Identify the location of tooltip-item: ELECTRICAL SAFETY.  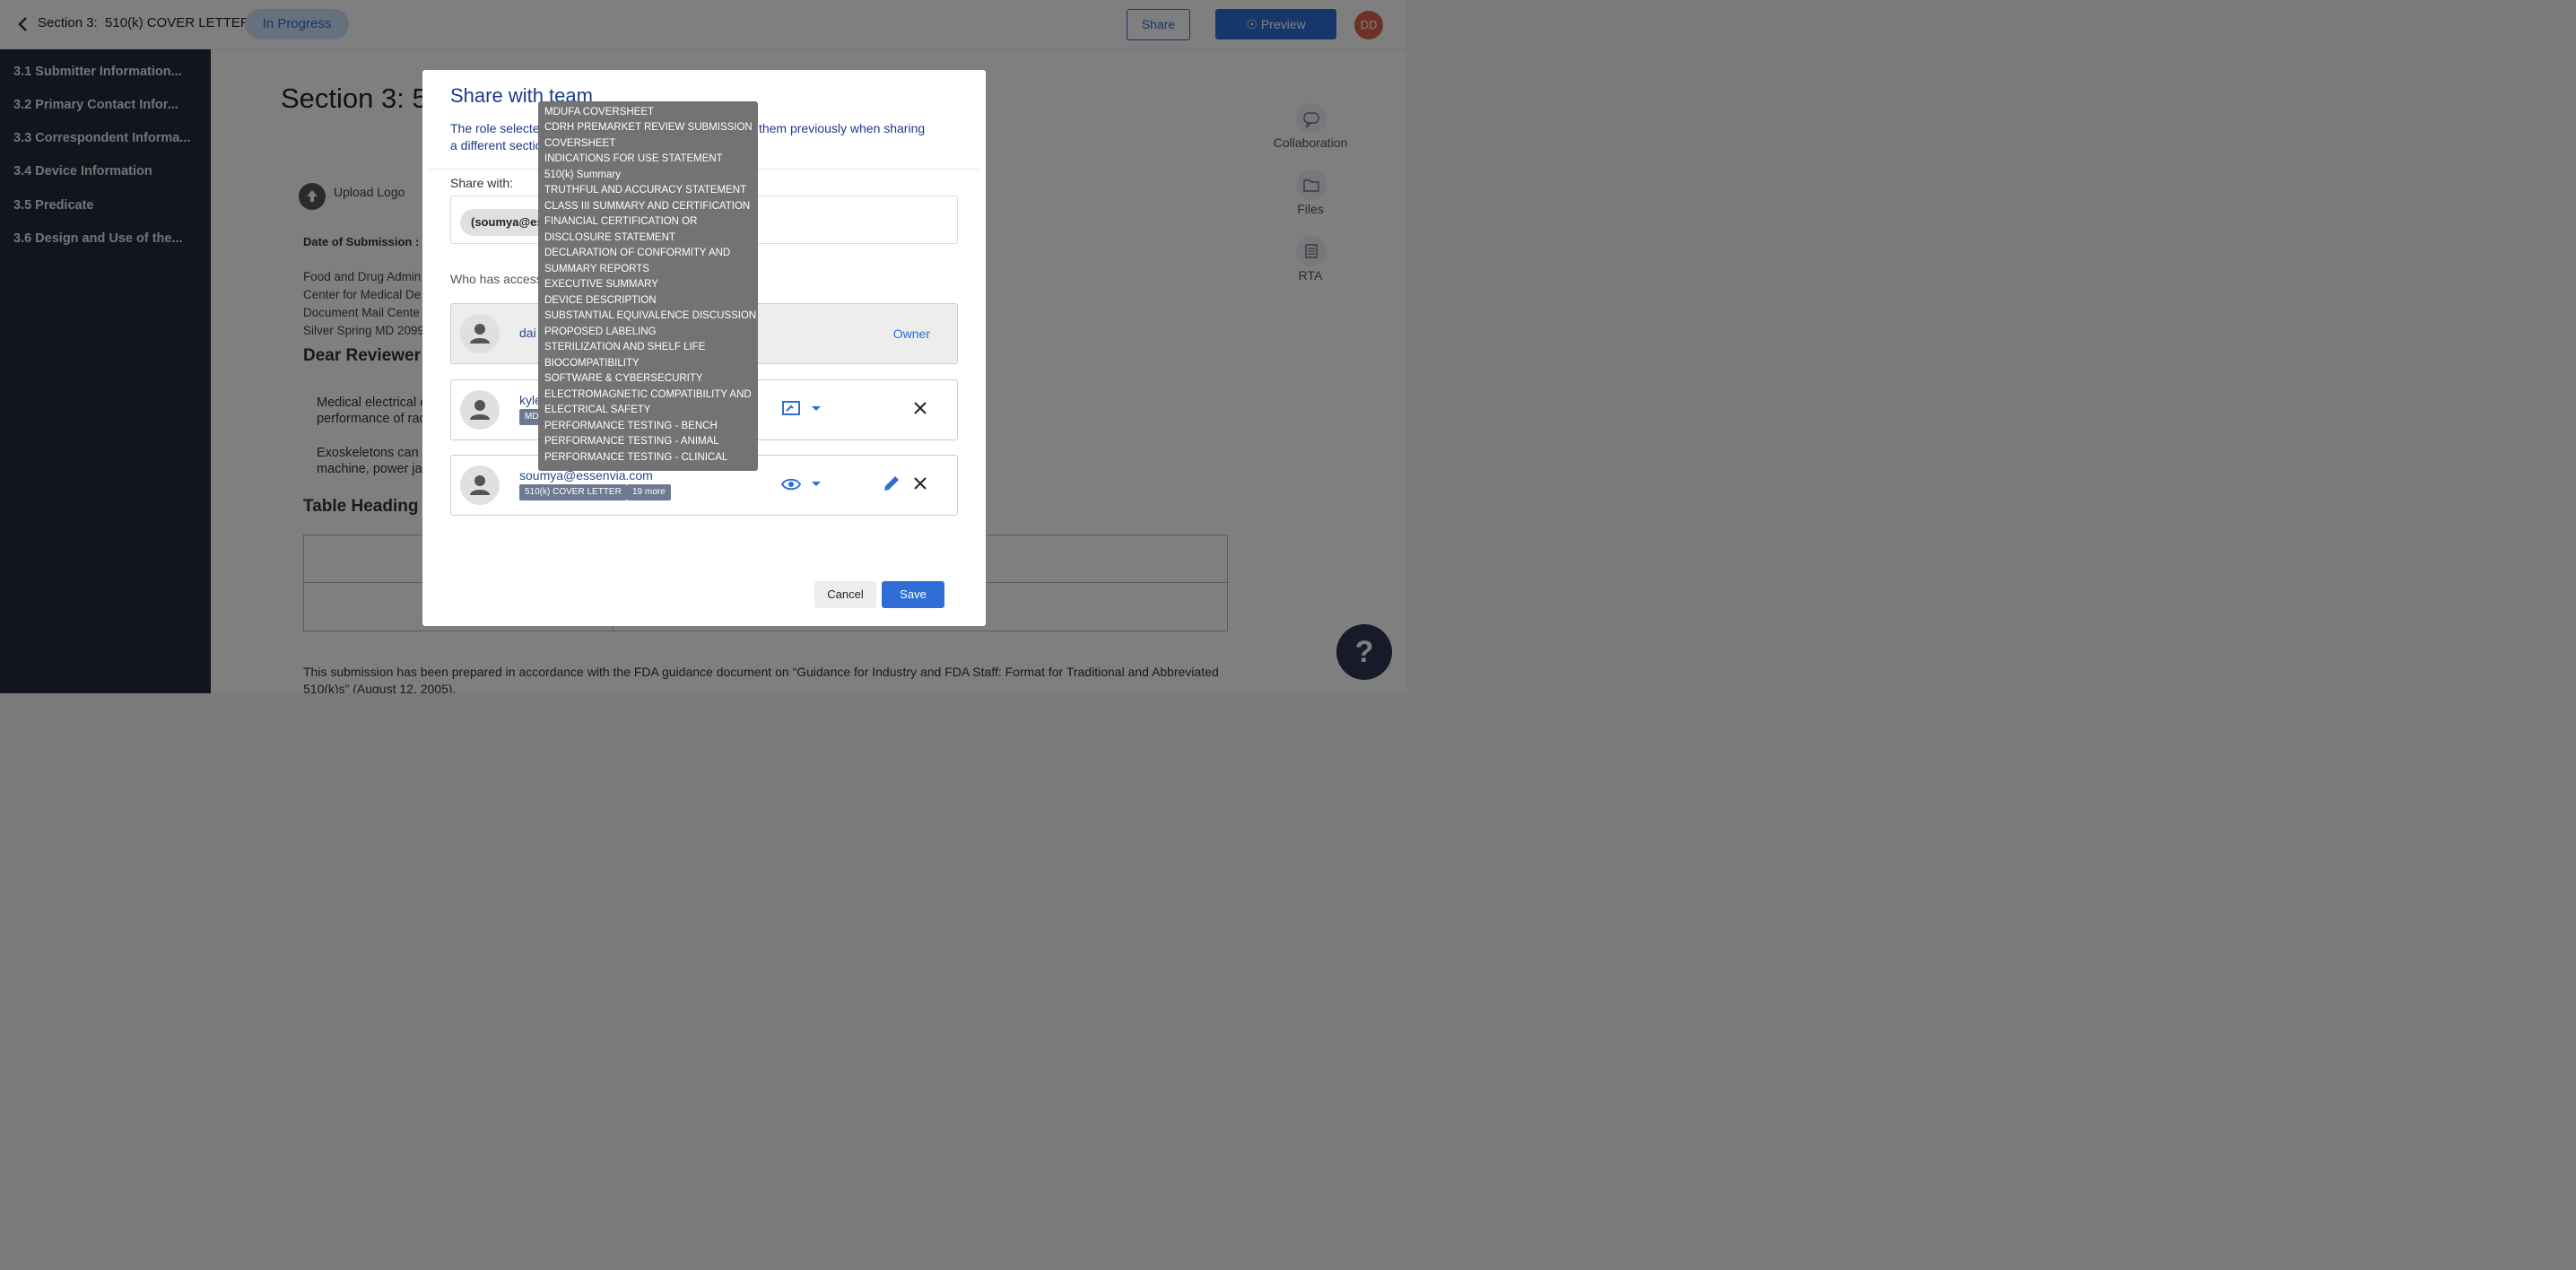
(597, 409).